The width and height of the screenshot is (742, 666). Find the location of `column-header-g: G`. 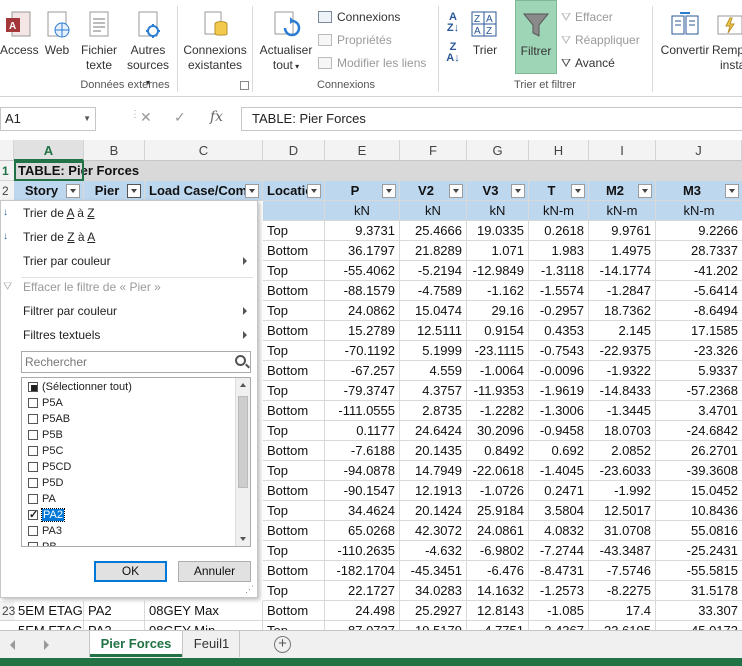

column-header-g: G is located at coordinates (498, 150).